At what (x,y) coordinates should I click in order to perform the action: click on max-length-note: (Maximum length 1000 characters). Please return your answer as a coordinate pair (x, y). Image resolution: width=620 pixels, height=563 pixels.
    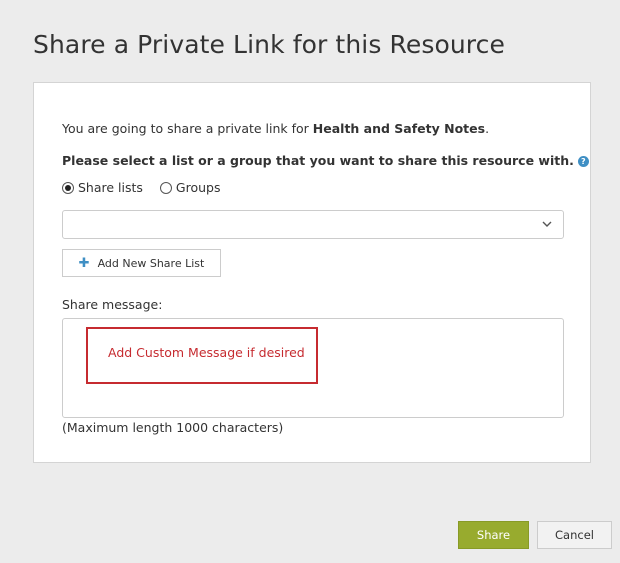
    Looking at the image, I should click on (173, 427).